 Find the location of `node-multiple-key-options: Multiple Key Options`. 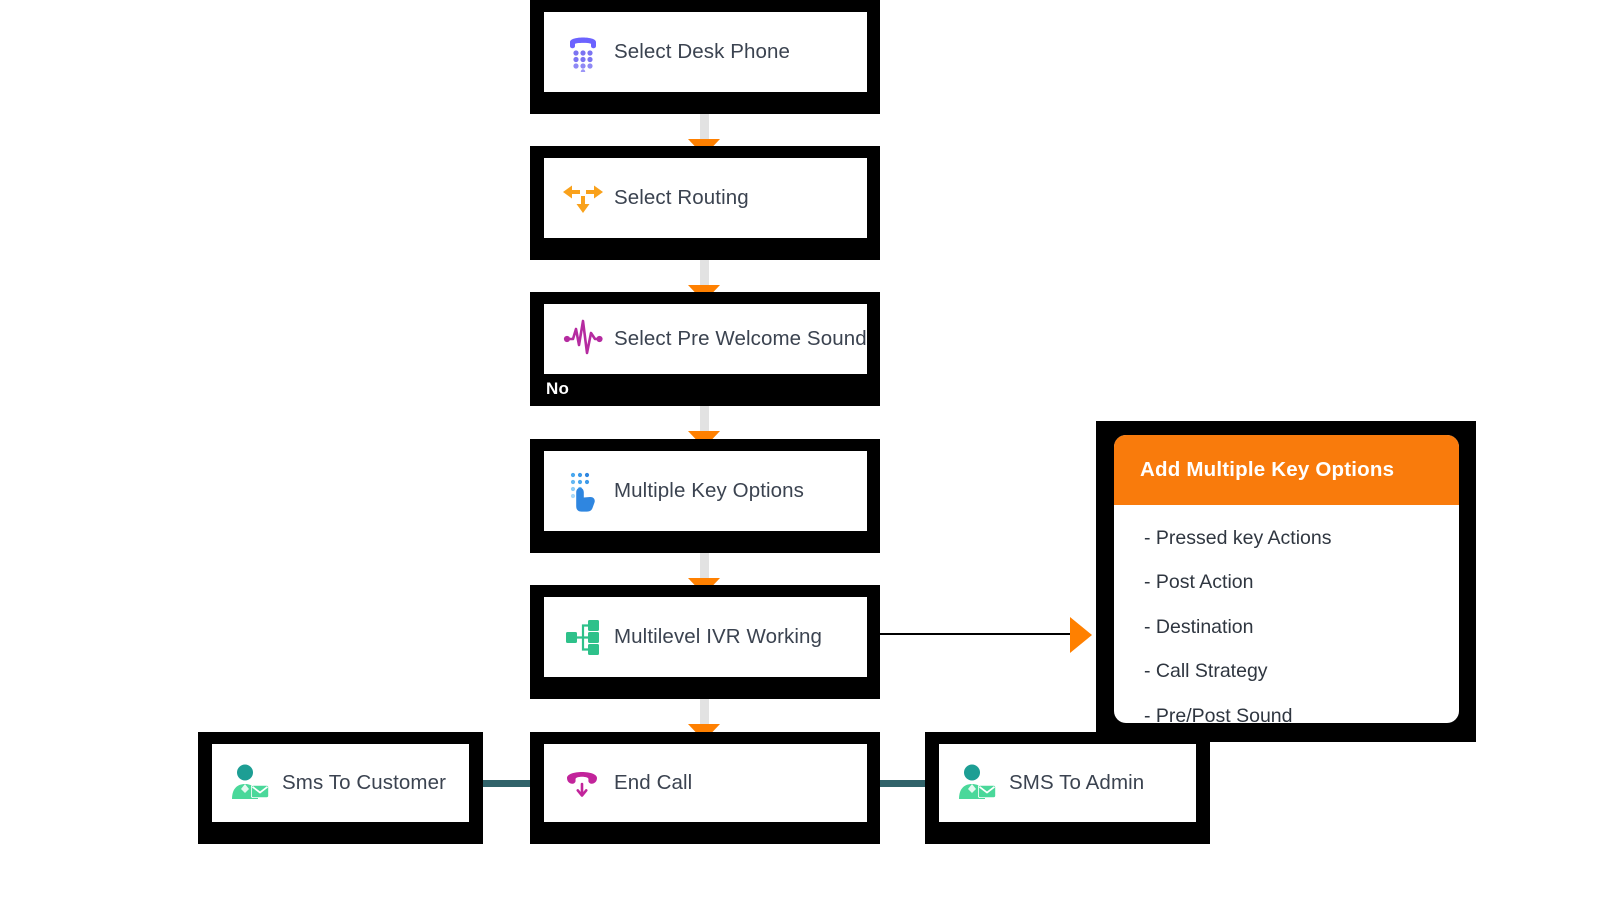

node-multiple-key-options: Multiple Key Options is located at coordinates (705, 496).